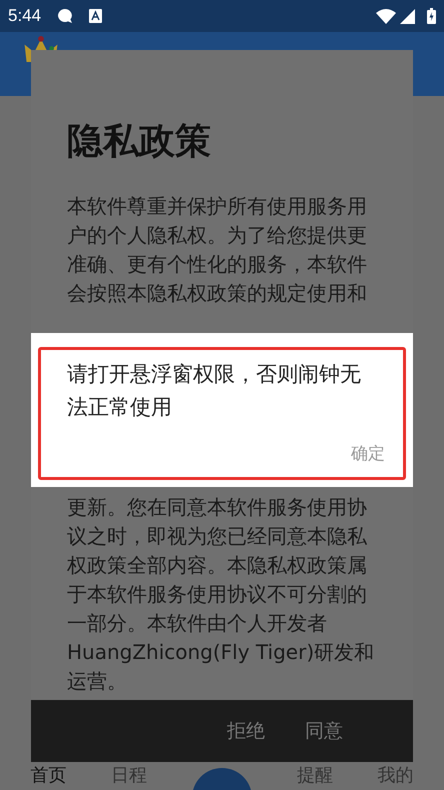 This screenshot has width=444, height=790. Describe the element at coordinates (95, 16) in the screenshot. I see `font-icon` at that location.